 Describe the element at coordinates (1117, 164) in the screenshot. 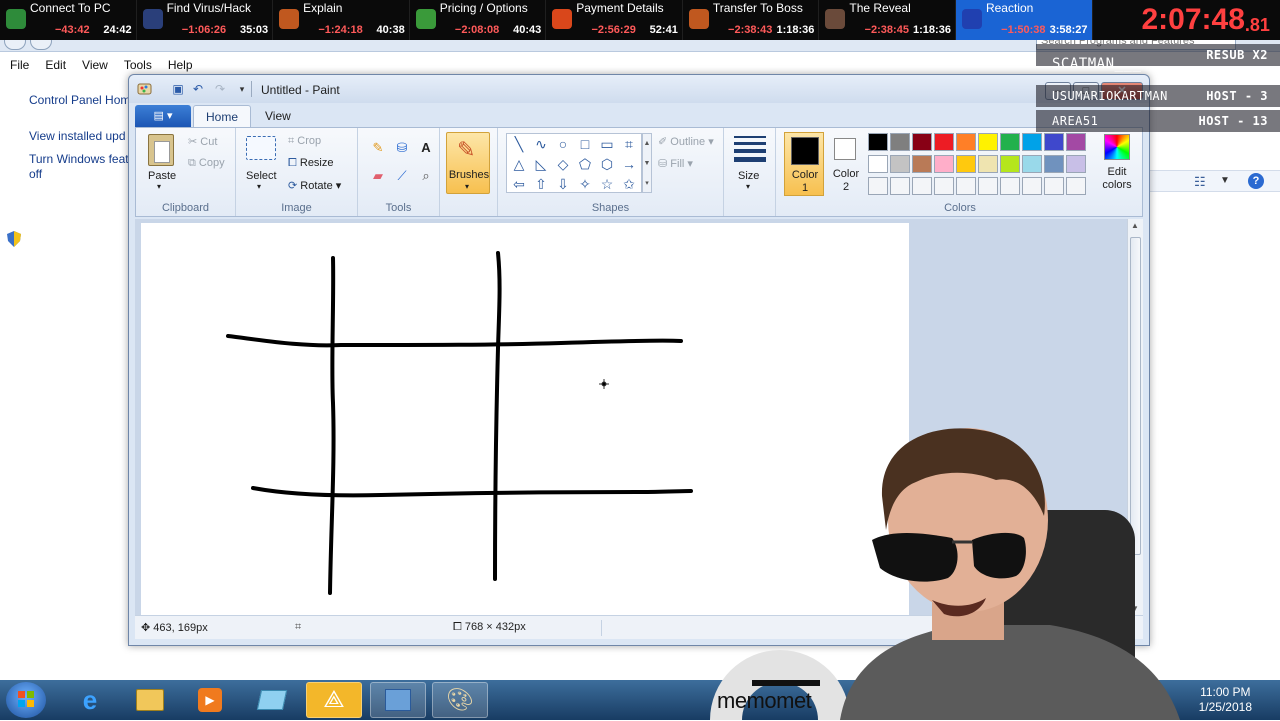

I see `edit-colors-button: Edit colors` at that location.